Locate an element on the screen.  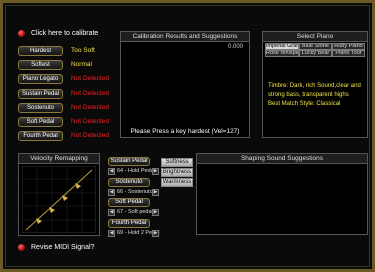
piano-option-blue-stone: Blue Stone is located at coordinates (315, 46).